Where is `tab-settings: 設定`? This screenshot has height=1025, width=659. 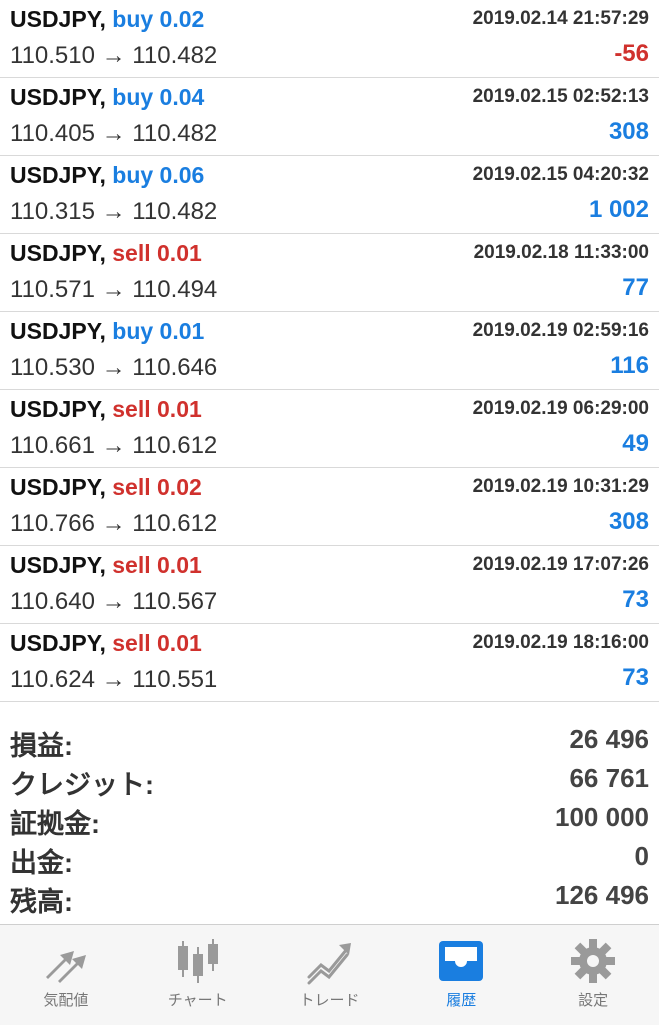
tab-settings: 設定 is located at coordinates (593, 975).